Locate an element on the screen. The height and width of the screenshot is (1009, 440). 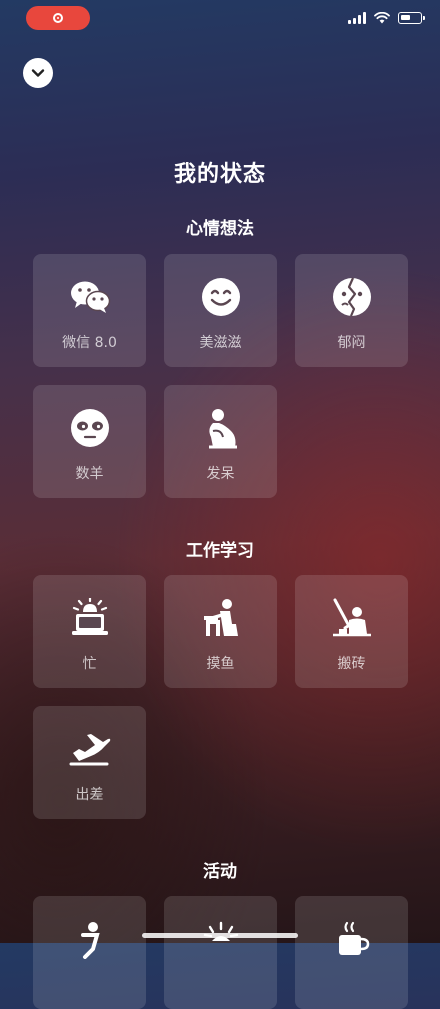
status-tile-label: 摸鱼 is located at coordinates (220, 664).